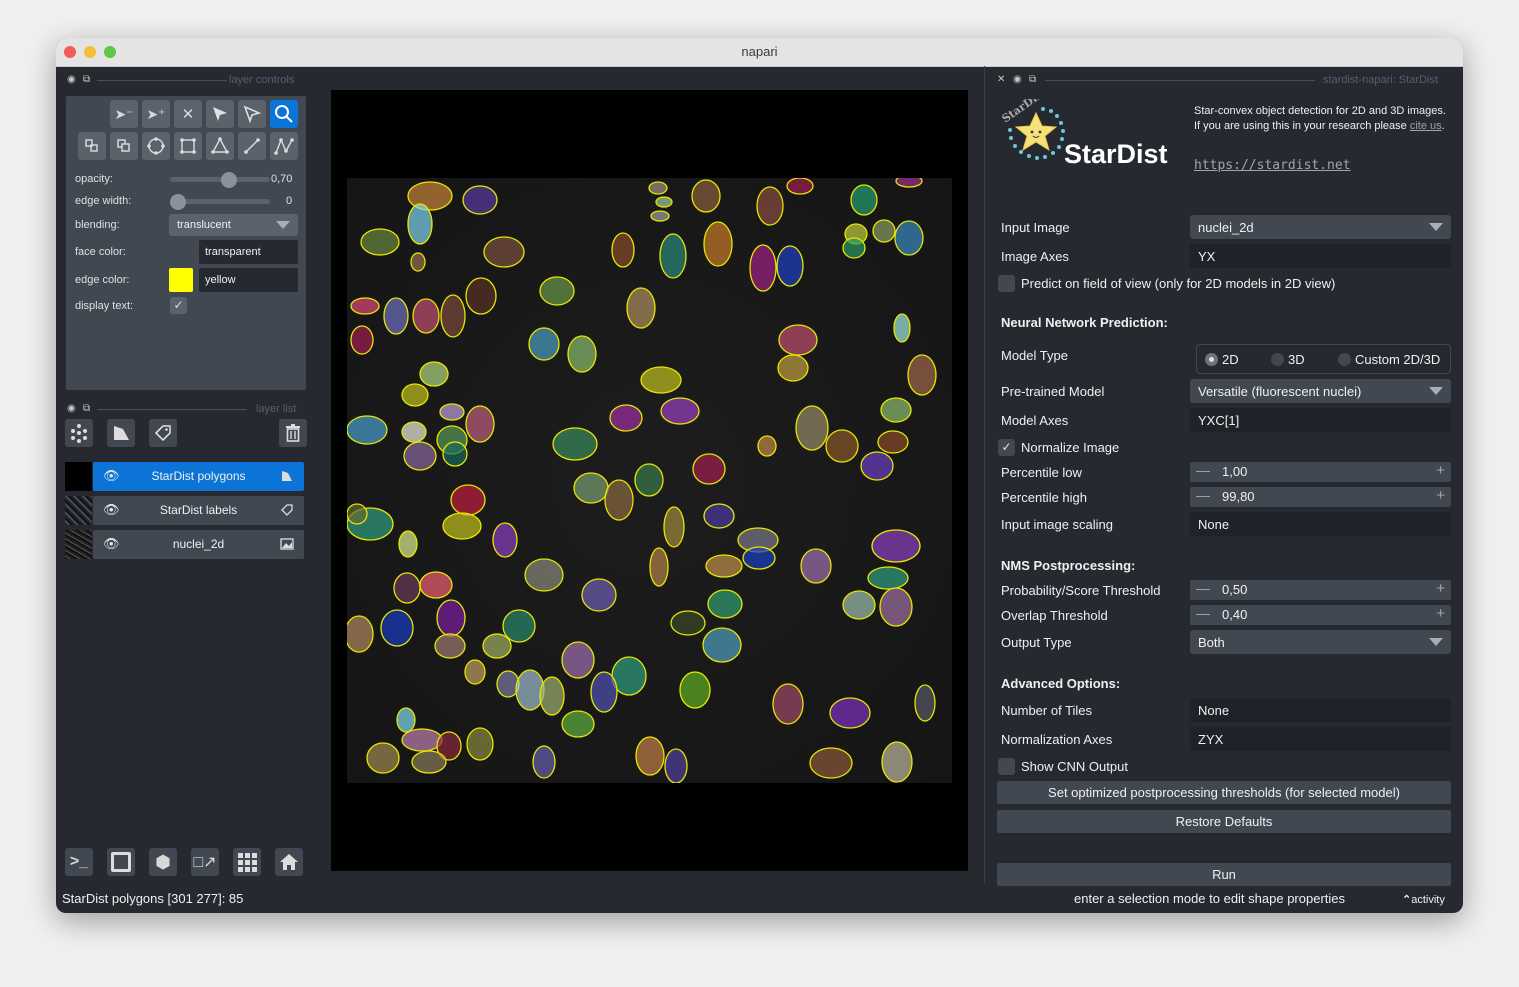  I want to click on new-labels-layer-button, so click(163, 433).